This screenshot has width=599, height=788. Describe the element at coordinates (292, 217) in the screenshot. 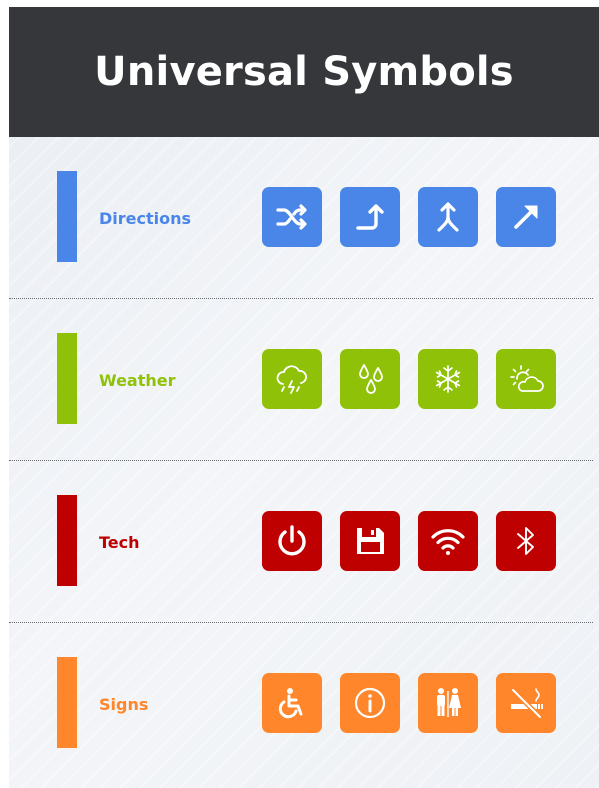

I see `shuffle-icon` at that location.